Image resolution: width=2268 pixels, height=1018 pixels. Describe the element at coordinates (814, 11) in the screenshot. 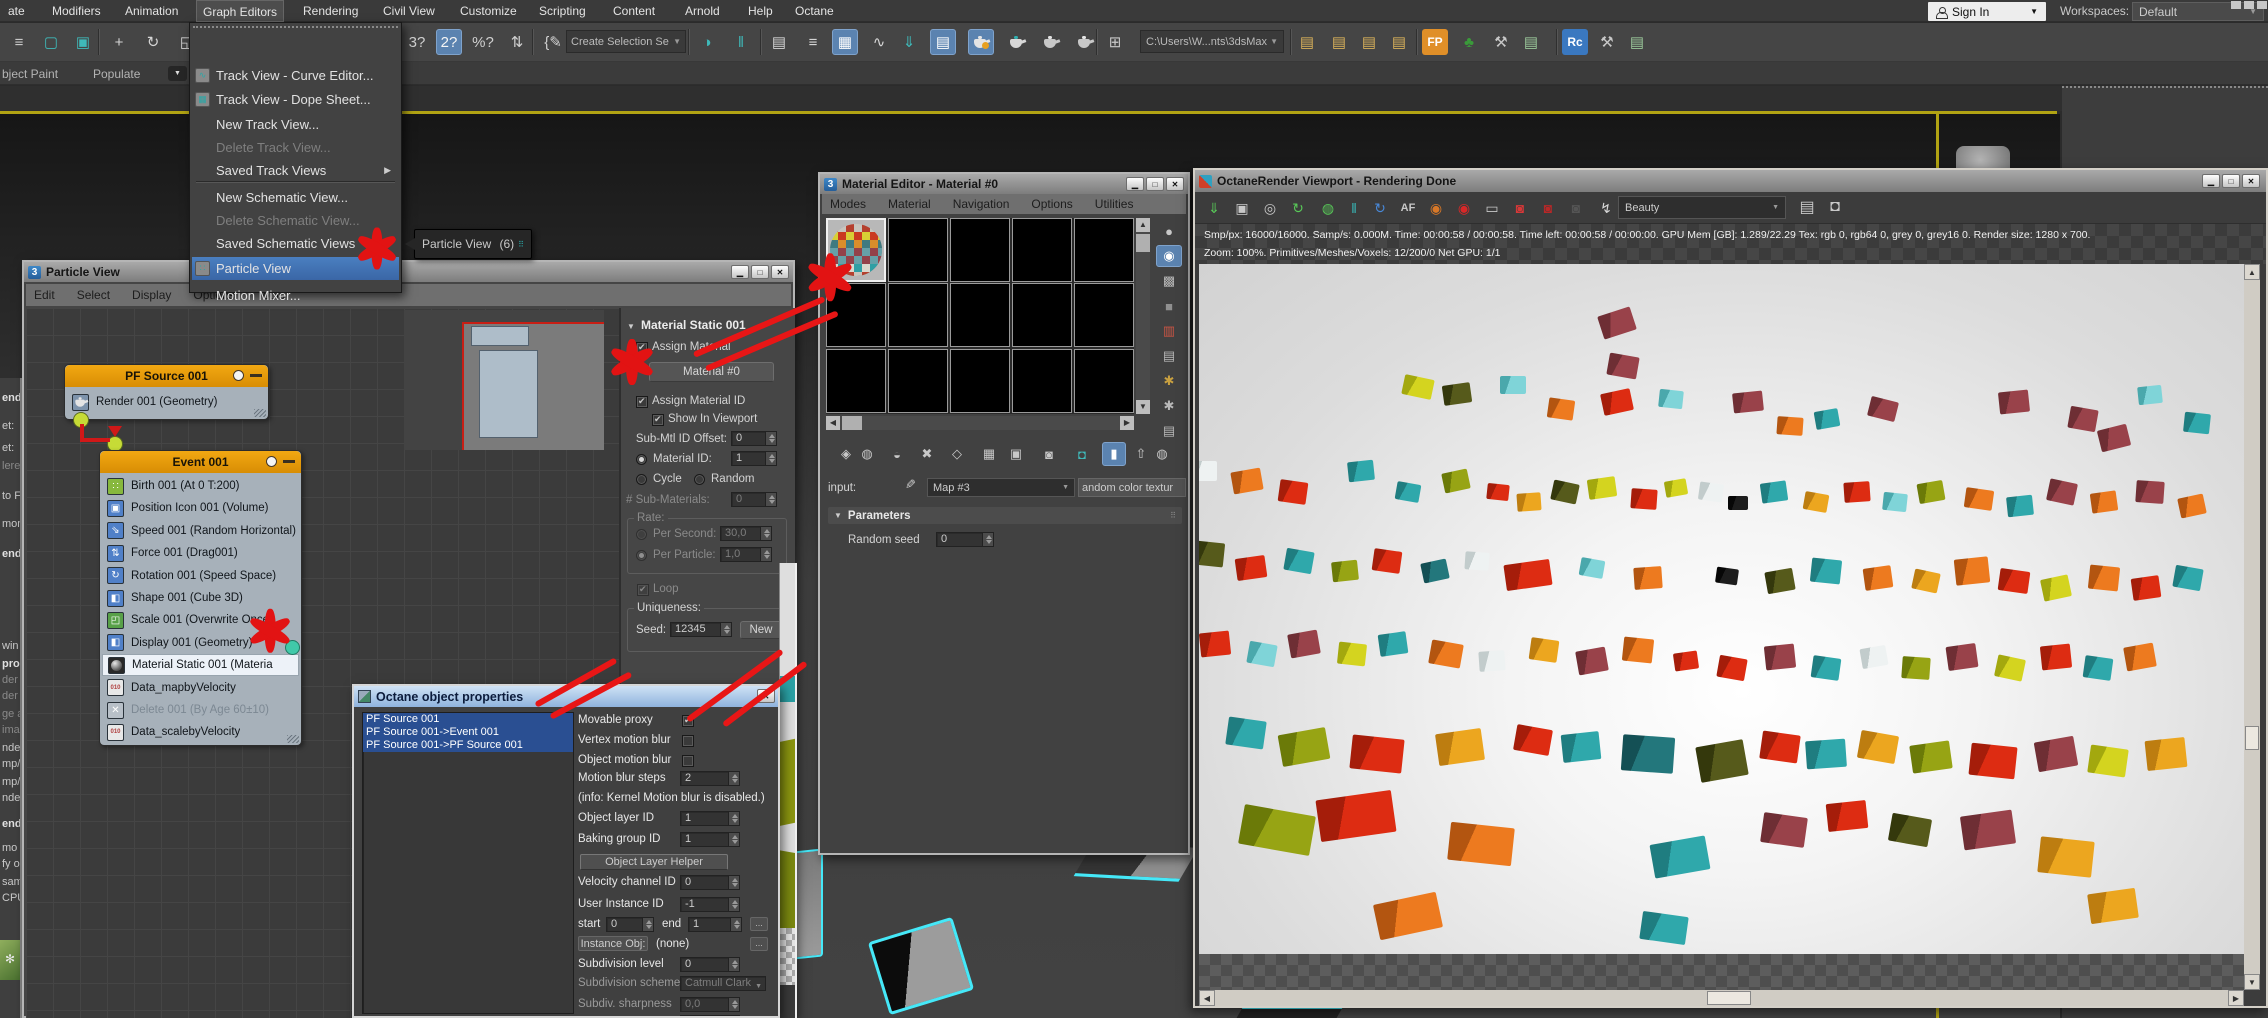

I see `menubar-item-octane: Octane` at that location.